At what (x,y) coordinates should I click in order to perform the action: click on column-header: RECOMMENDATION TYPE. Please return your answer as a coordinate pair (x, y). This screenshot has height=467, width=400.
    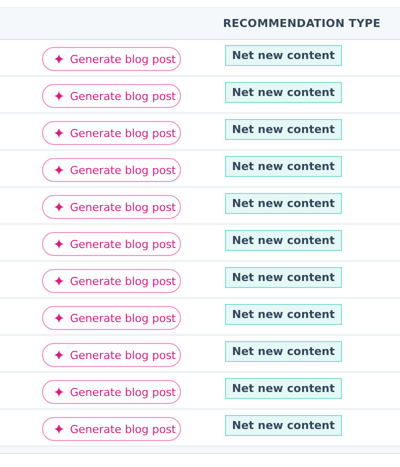
    Looking at the image, I should click on (302, 23).